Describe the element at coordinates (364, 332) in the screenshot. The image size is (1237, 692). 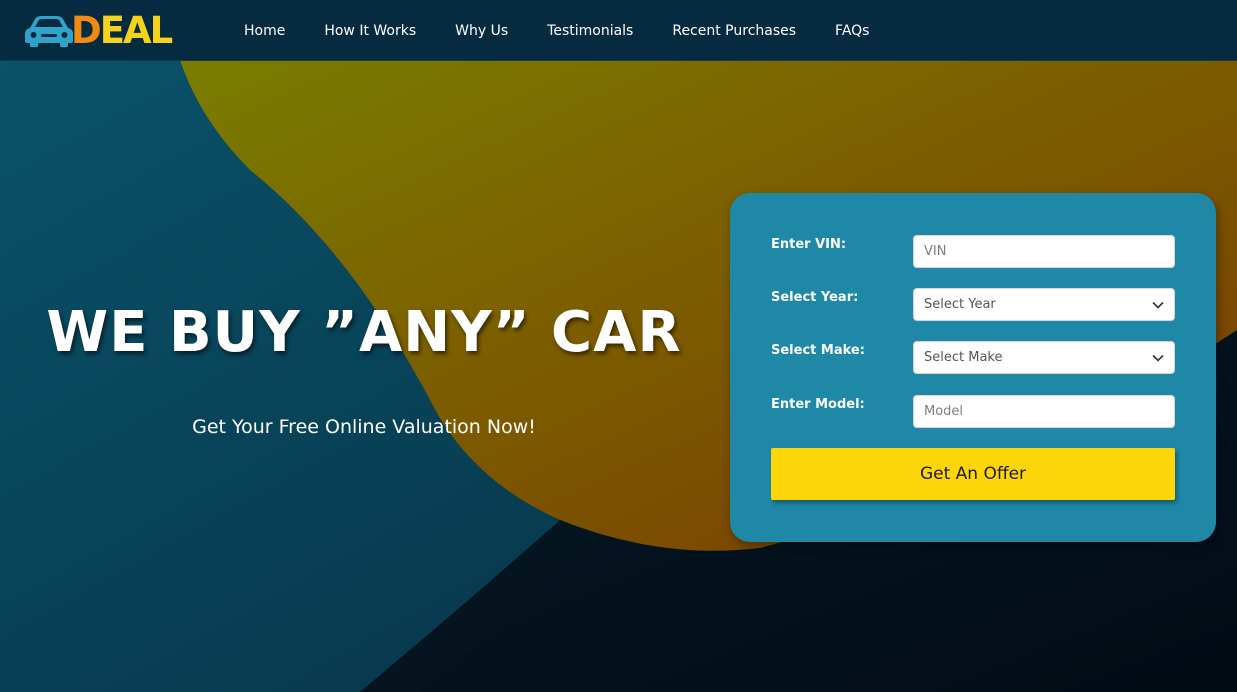
I see `hero-title: WE BUY ”ANY” CAR` at that location.